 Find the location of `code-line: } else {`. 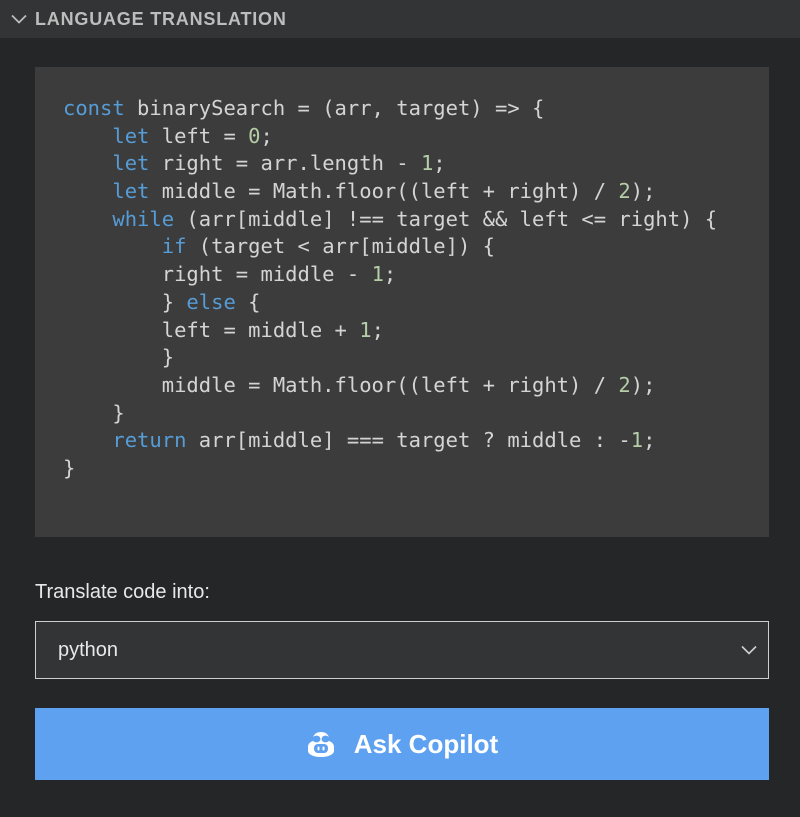

code-line: } else { is located at coordinates (162, 301).